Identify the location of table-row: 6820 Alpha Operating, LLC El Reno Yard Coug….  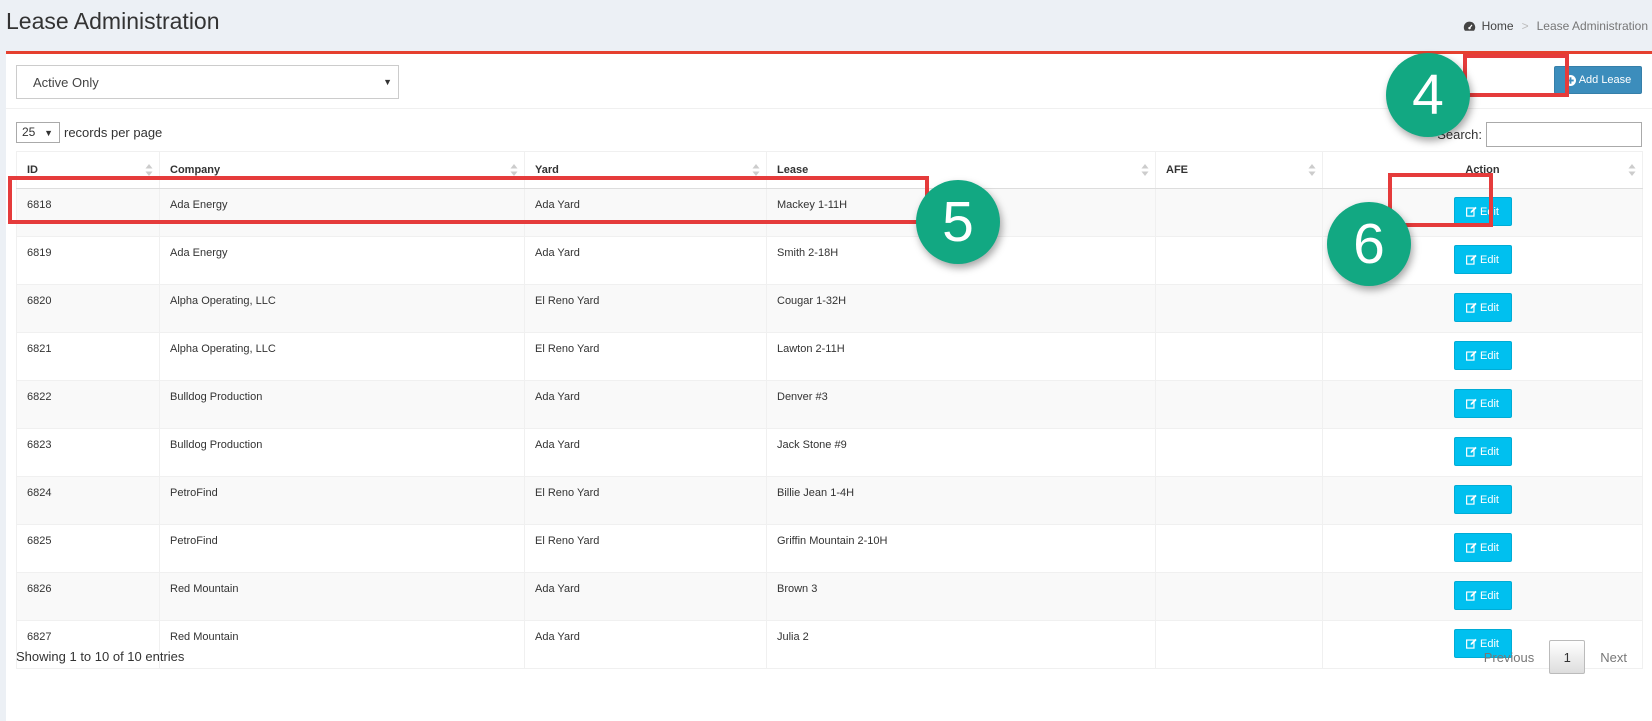
(829, 308).